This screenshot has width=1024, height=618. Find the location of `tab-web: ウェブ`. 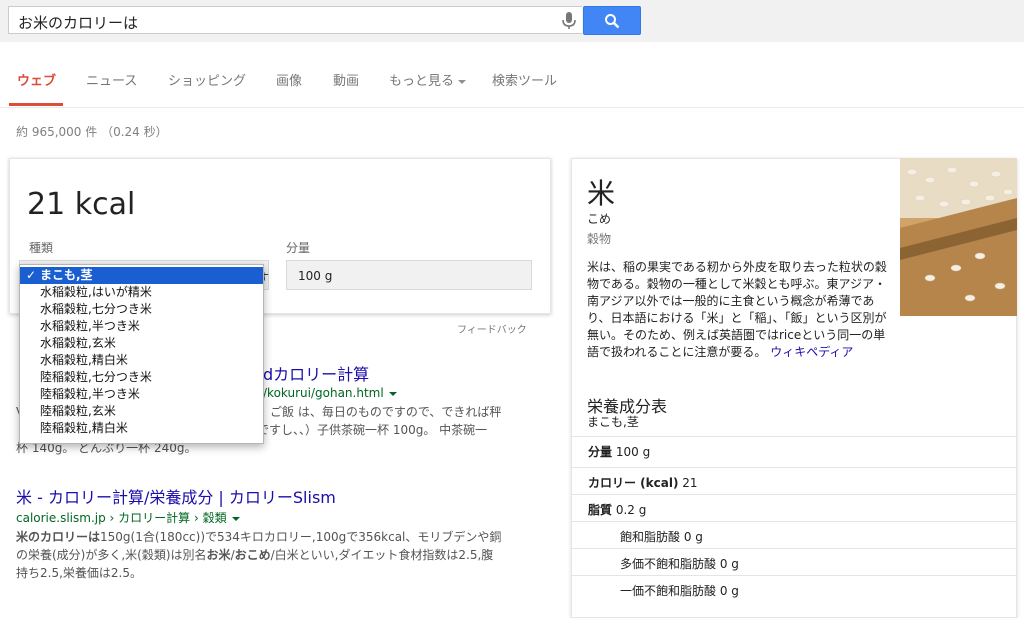

tab-web: ウェブ is located at coordinates (36, 79).